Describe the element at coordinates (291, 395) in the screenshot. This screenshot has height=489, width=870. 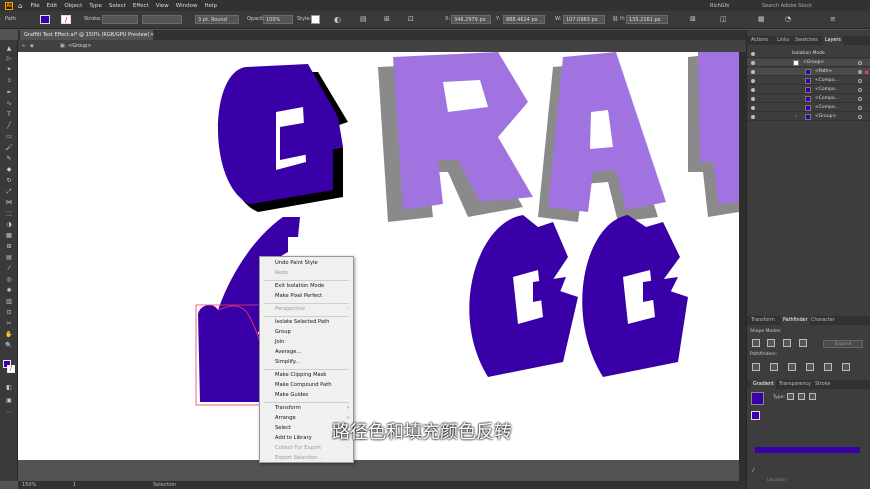
I see `menu-item-make-guides: Make Guides` at that location.